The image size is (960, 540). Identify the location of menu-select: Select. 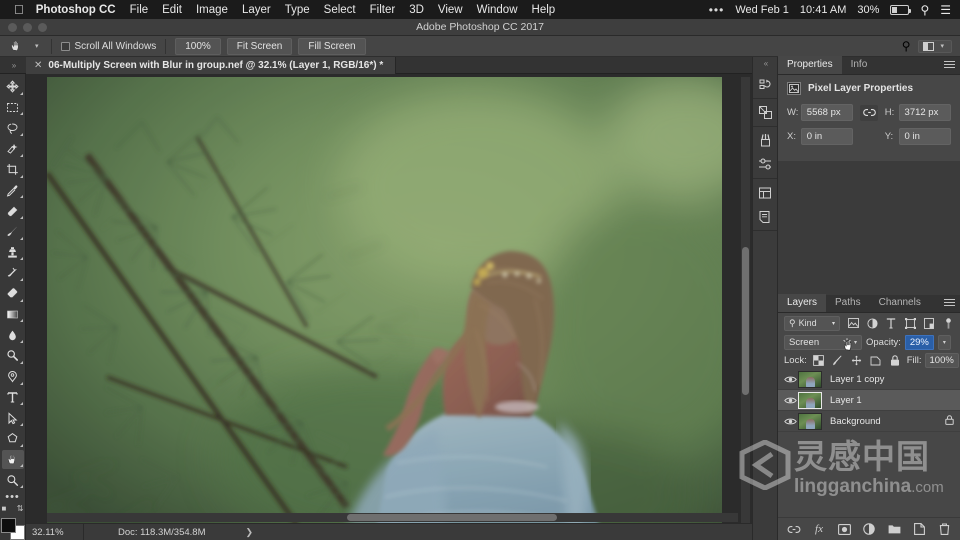
(340, 10).